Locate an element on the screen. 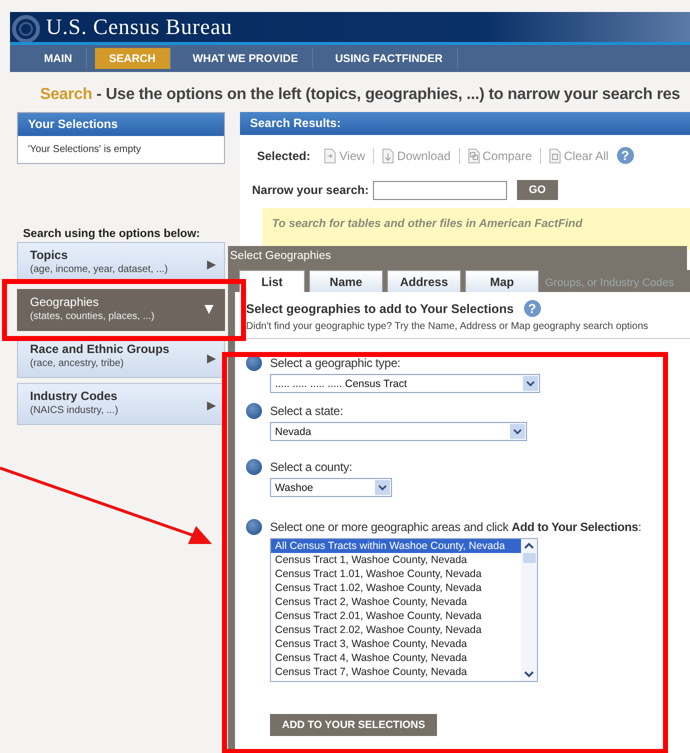 This screenshot has width=690, height=753. search-field is located at coordinates (439, 190).